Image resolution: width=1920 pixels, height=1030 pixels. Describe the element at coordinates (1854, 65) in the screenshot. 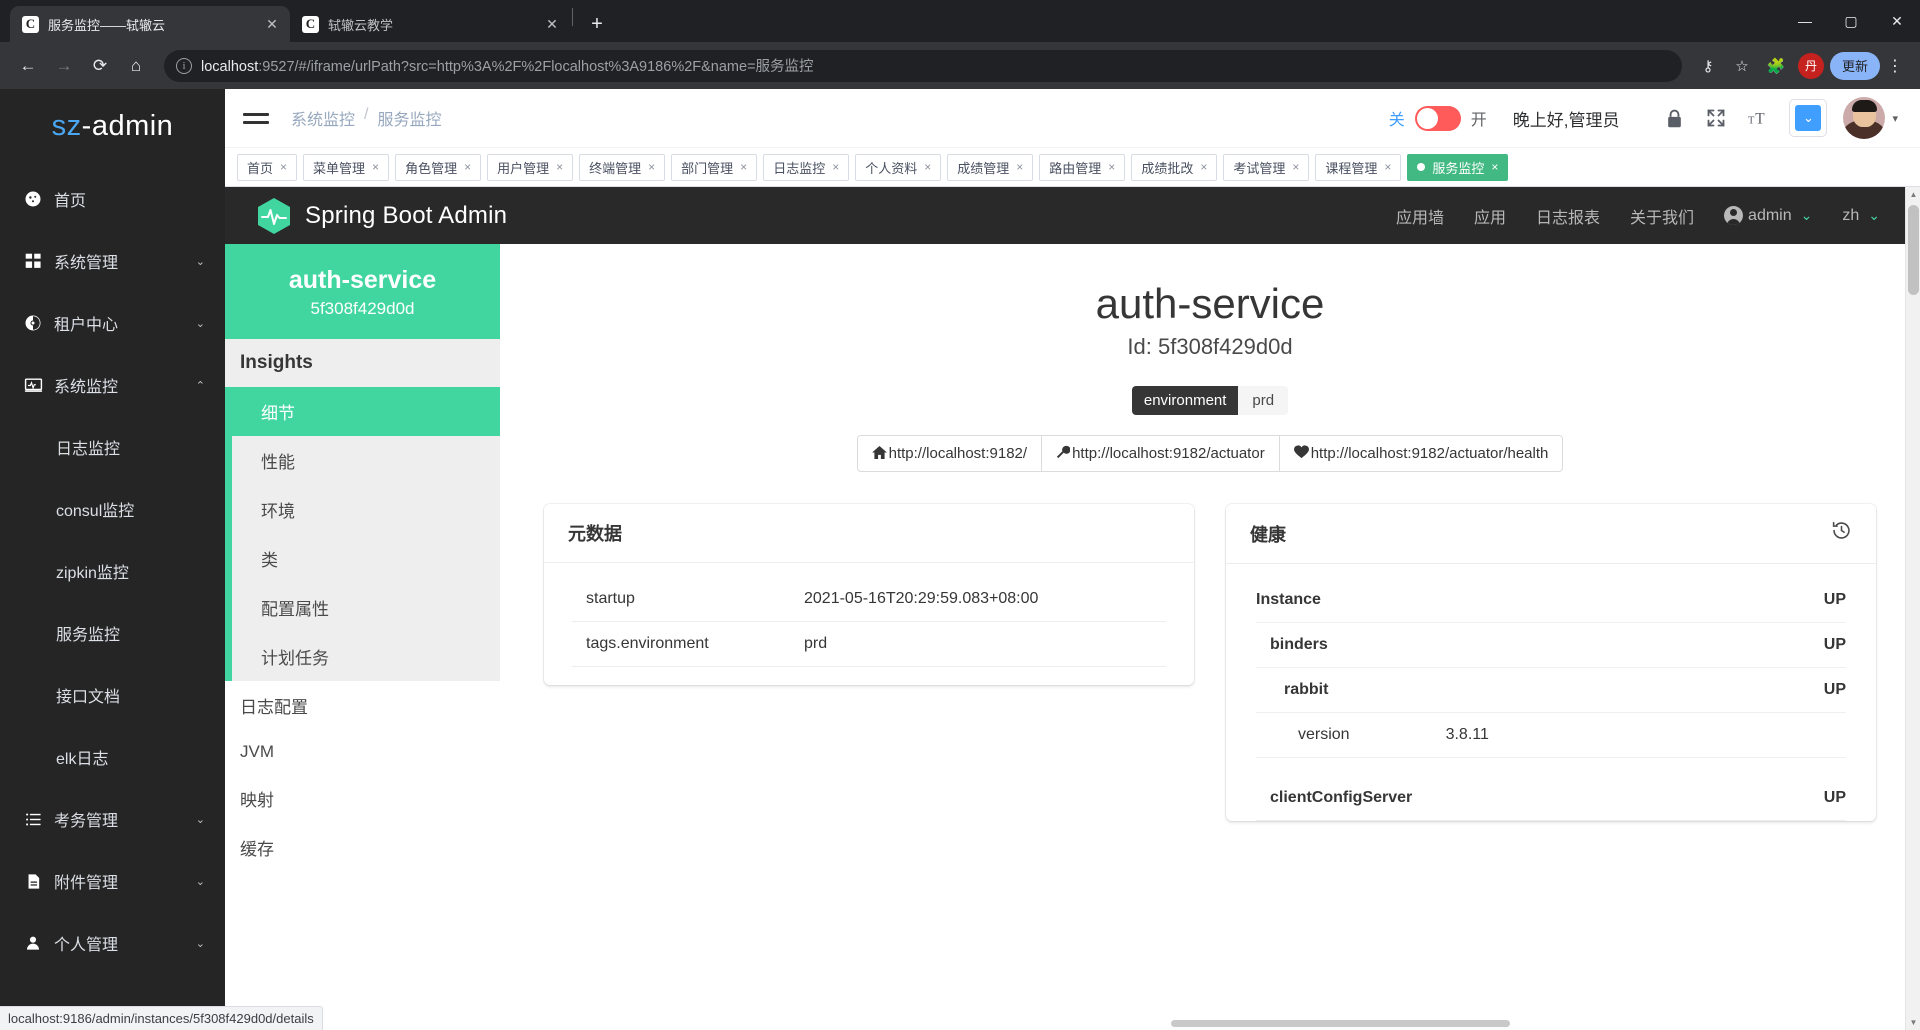

I see `update-button: 更新` at that location.